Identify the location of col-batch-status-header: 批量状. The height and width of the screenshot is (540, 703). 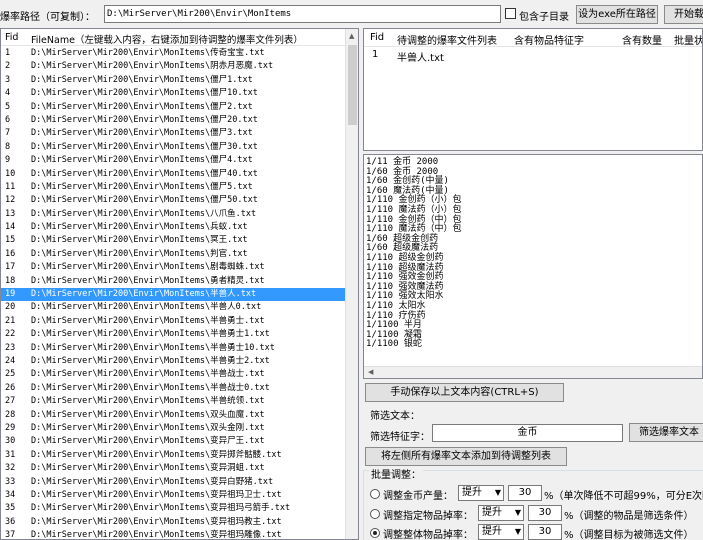
(688, 39).